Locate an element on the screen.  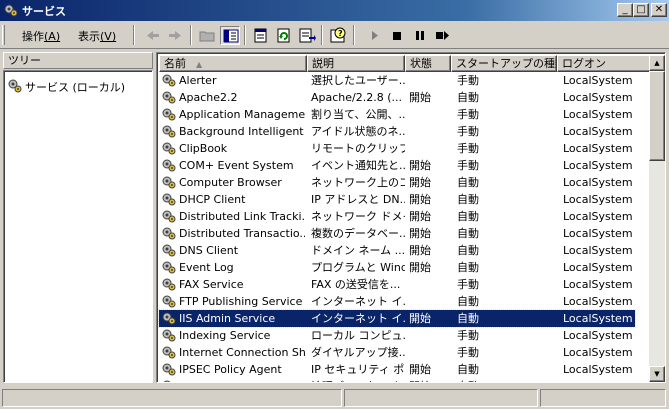
close-button: ✕ is located at coordinates (659, 10).